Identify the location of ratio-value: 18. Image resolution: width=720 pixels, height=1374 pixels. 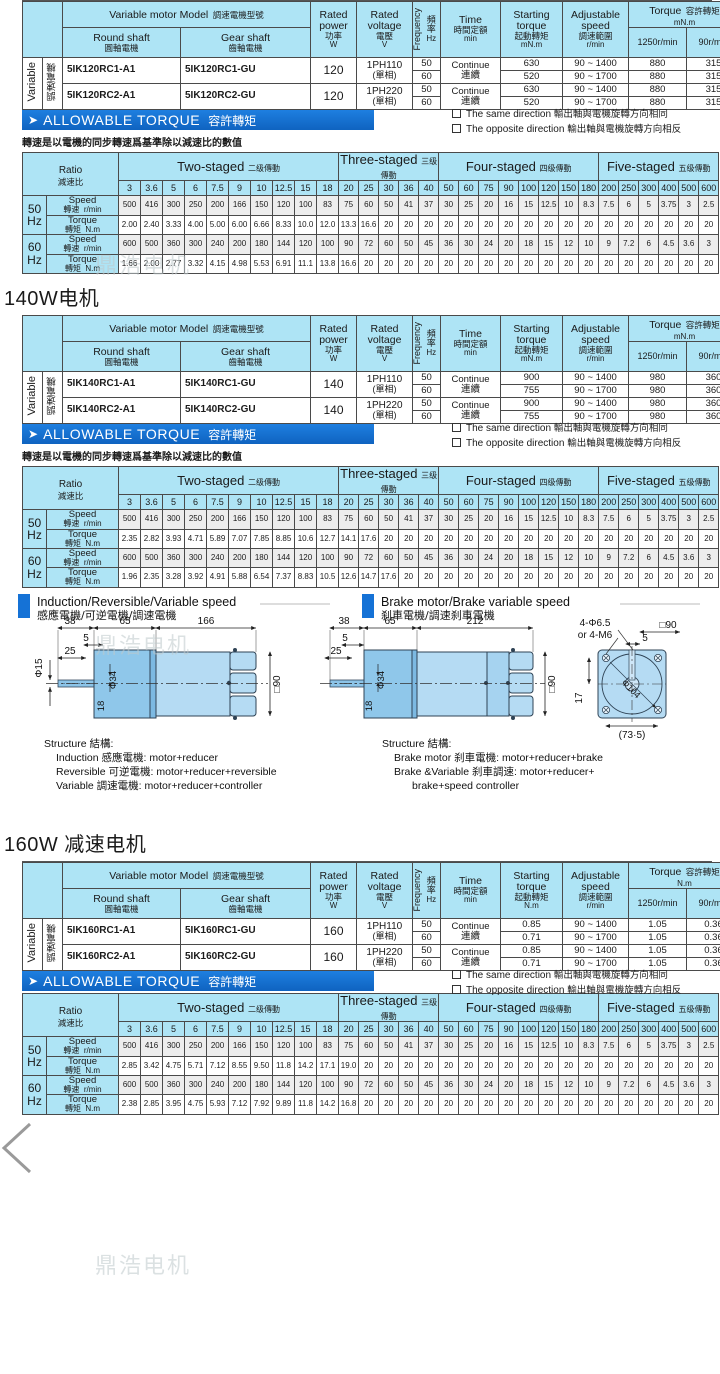
(328, 502).